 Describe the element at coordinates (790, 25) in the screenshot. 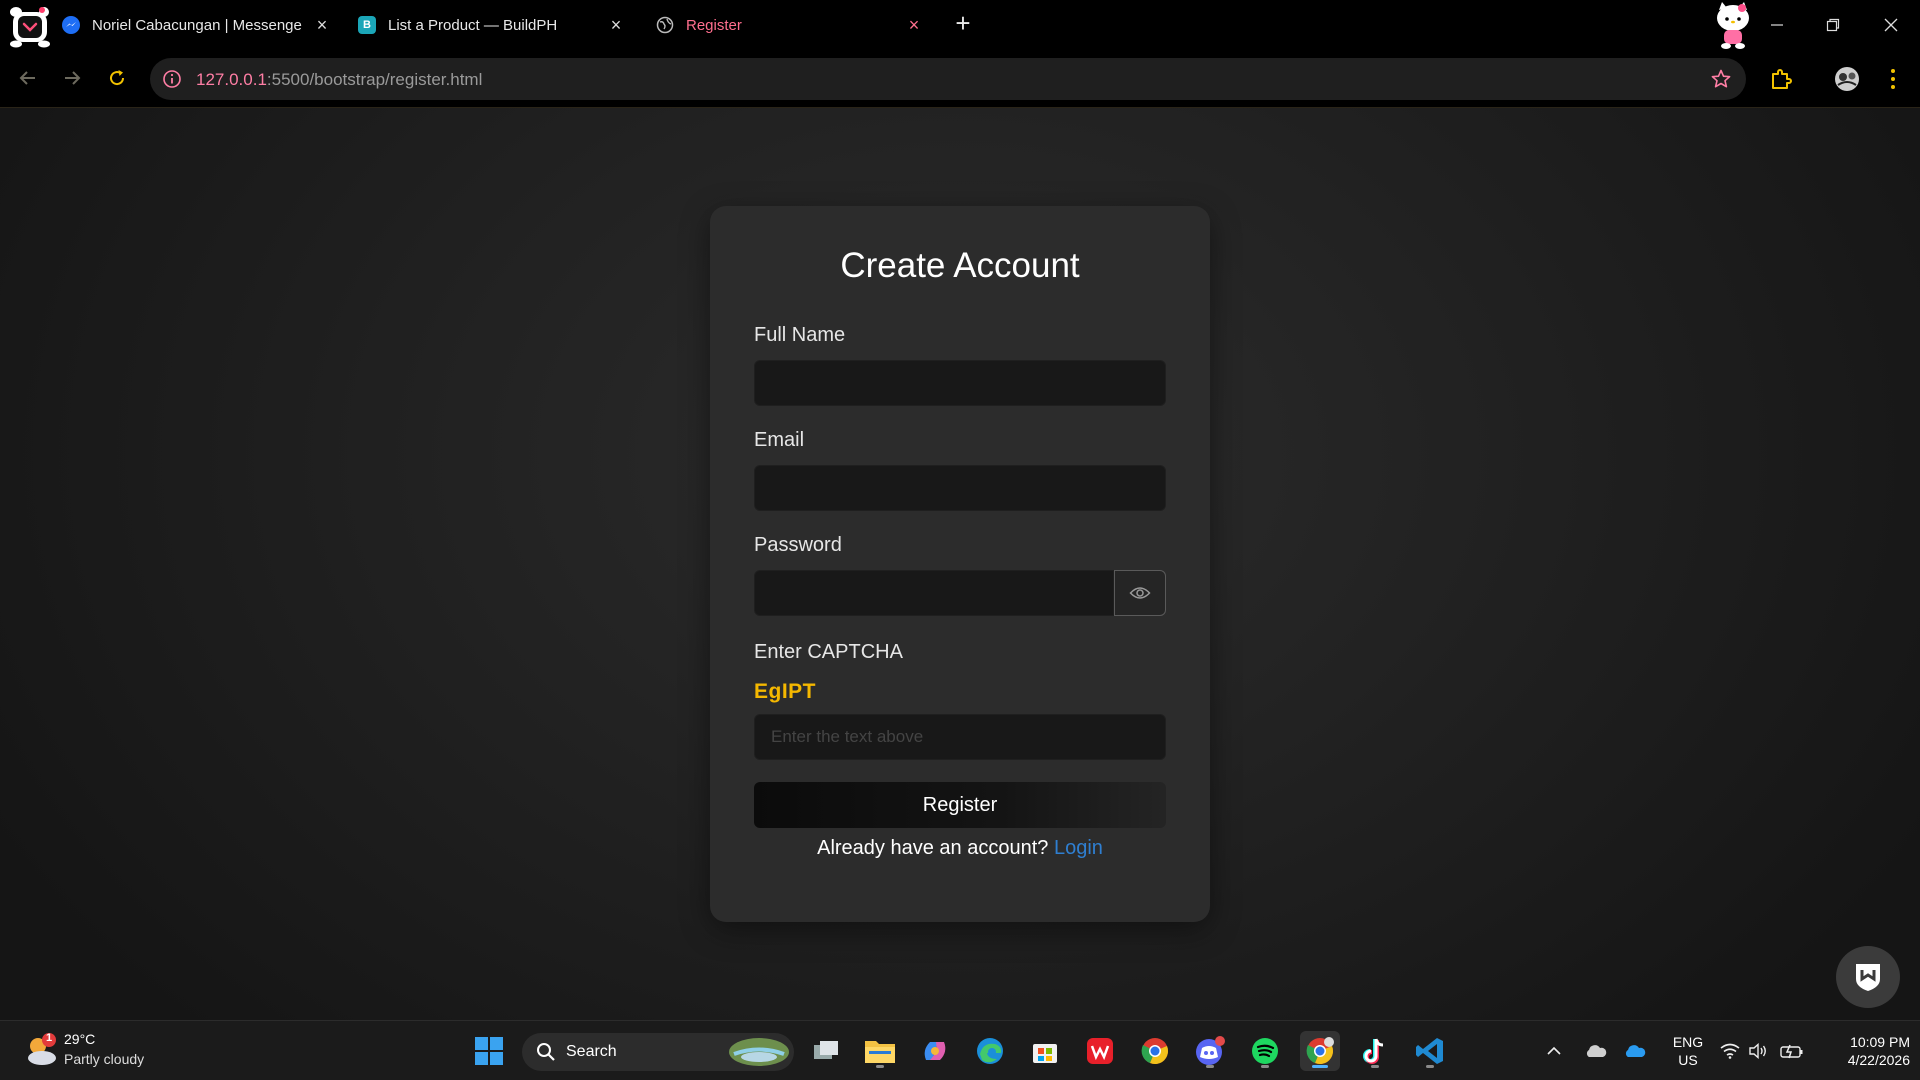

I see `tab-register: Register ×` at that location.